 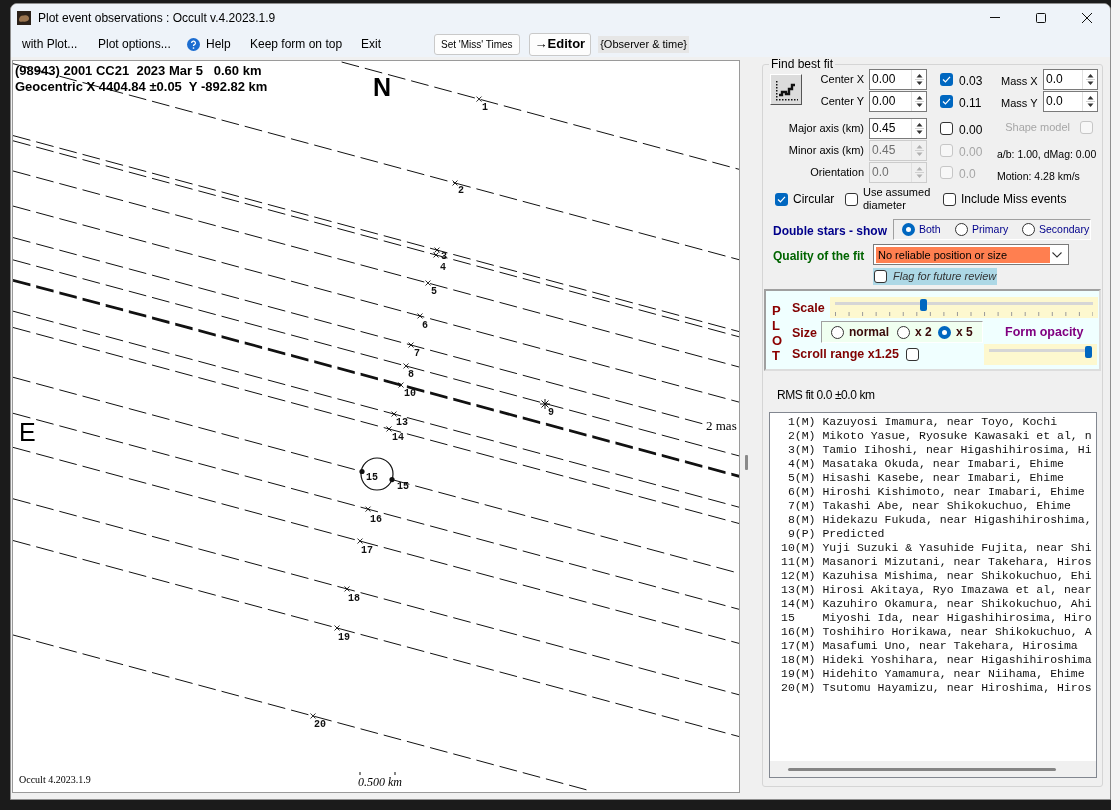 What do you see at coordinates (933, 492) in the screenshot?
I see `observer-row: 6(M) Hiroshi Kishimoto, near Imabari, Ehime` at bounding box center [933, 492].